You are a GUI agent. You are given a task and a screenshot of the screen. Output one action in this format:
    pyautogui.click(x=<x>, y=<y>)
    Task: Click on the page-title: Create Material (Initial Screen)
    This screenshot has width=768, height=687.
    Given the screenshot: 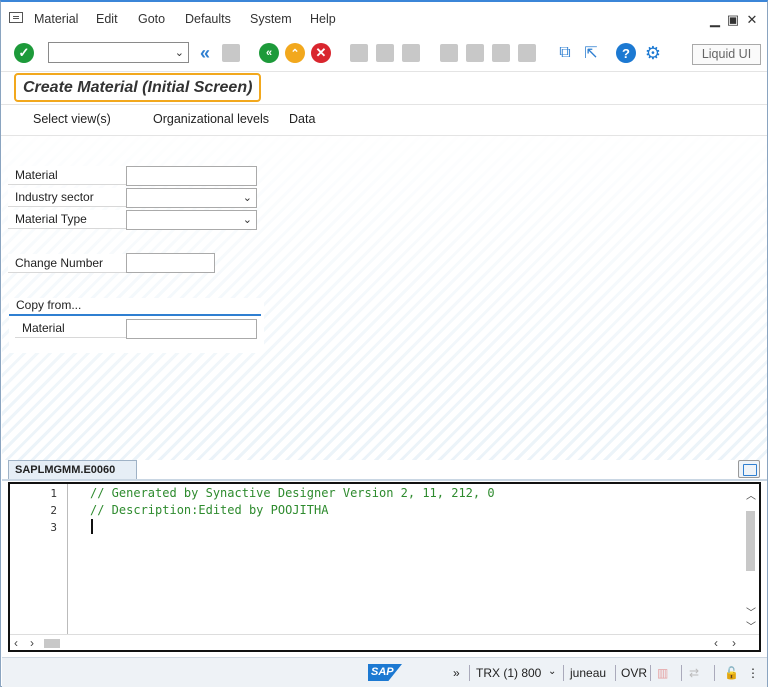 What is the action you would take?
    pyautogui.click(x=138, y=87)
    